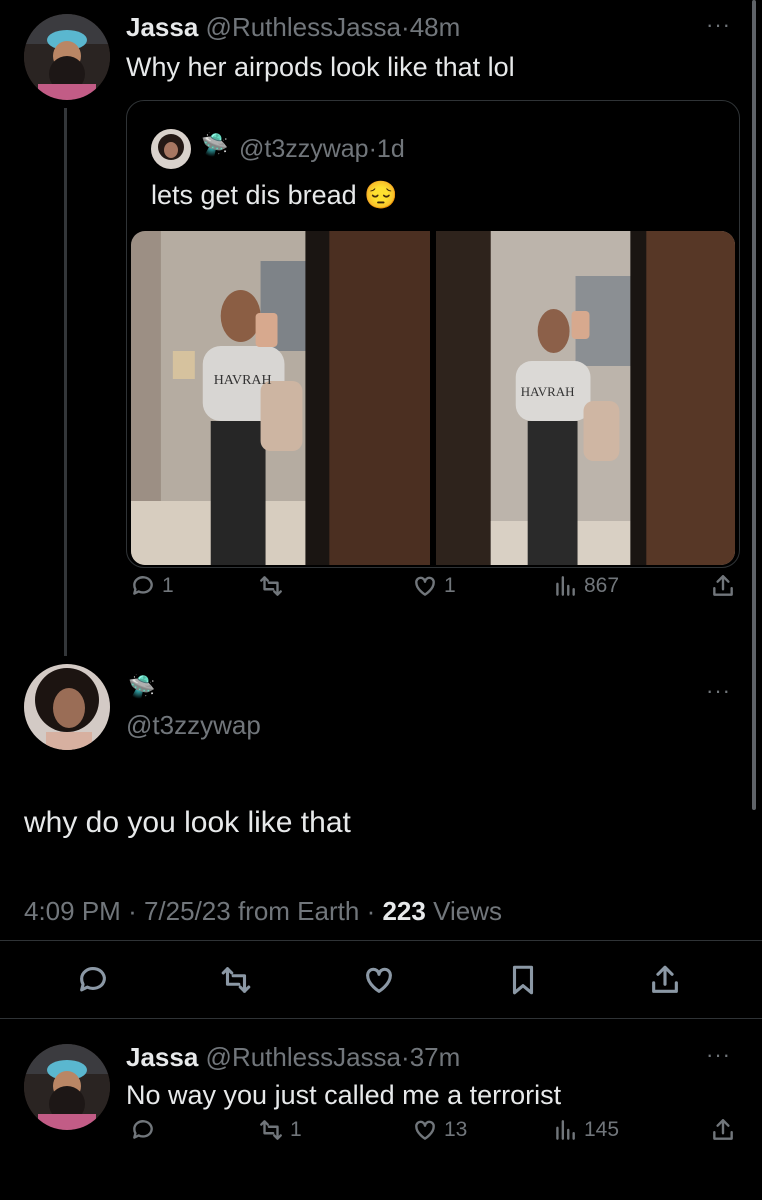  I want to click on timestamp: 48m, so click(435, 27).